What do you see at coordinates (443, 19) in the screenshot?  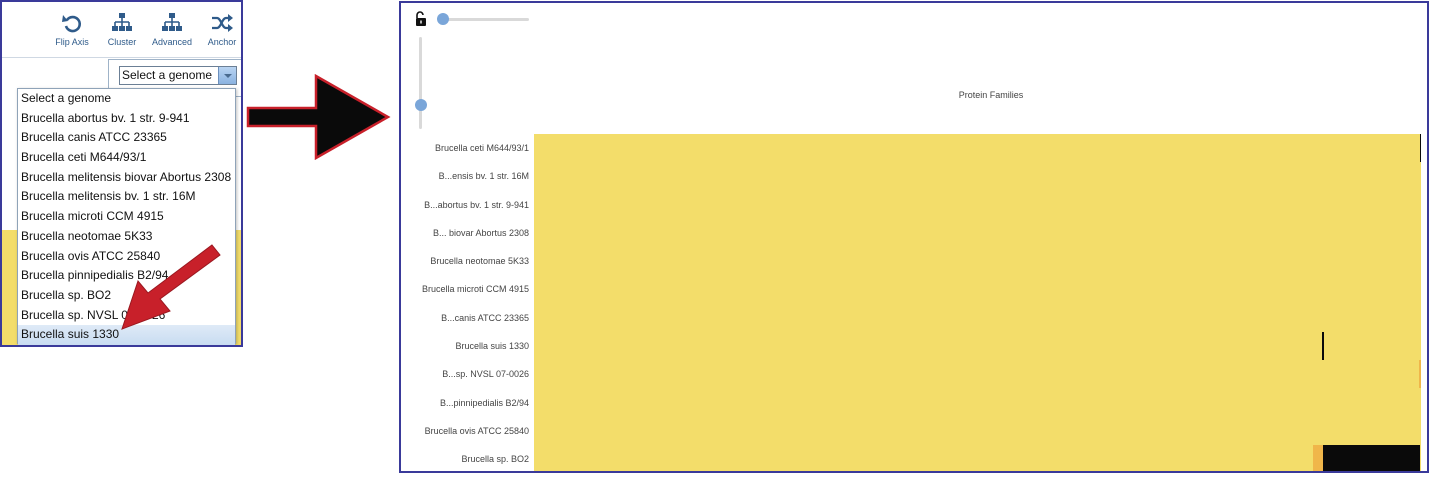 I see `horizontal-zoom-handle` at bounding box center [443, 19].